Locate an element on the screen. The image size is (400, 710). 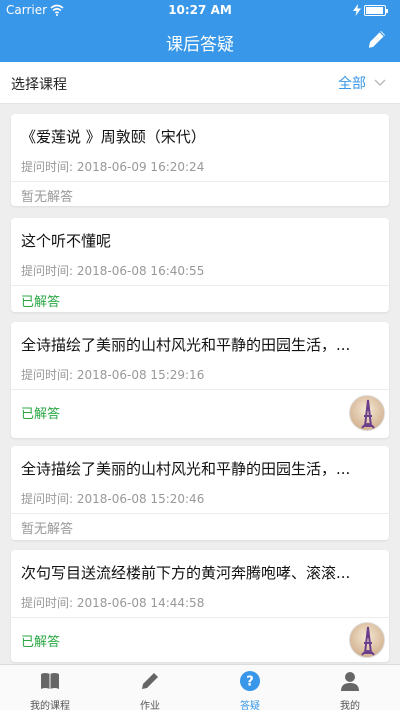
tab-label: 我的 is located at coordinates (350, 705).